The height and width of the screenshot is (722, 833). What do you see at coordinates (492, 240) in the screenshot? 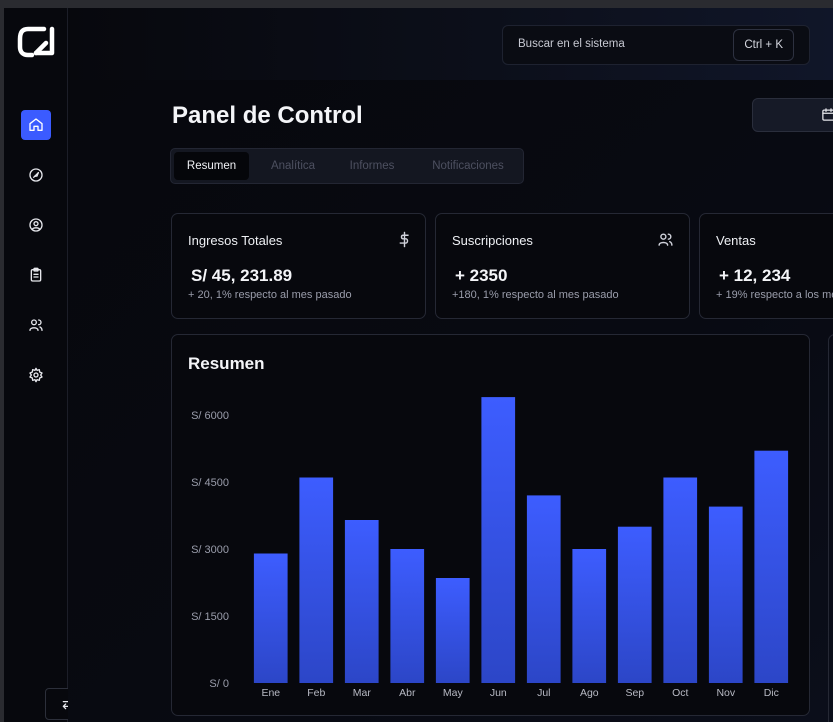
I see `card-title: Suscripciones` at bounding box center [492, 240].